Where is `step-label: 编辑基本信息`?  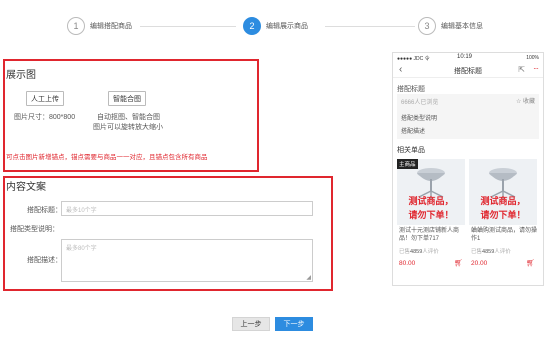 step-label: 编辑基本信息 is located at coordinates (462, 26).